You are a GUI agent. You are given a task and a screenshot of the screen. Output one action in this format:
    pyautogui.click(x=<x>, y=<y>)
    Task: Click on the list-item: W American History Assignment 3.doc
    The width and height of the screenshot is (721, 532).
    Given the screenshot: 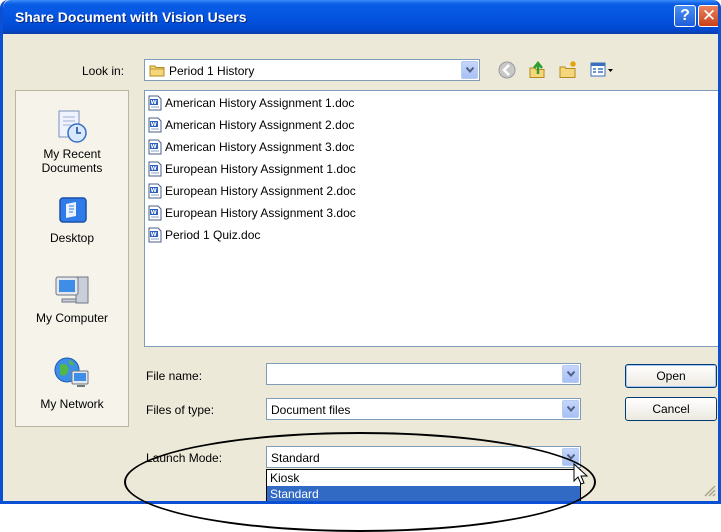 What is the action you would take?
    pyautogui.click(x=250, y=147)
    